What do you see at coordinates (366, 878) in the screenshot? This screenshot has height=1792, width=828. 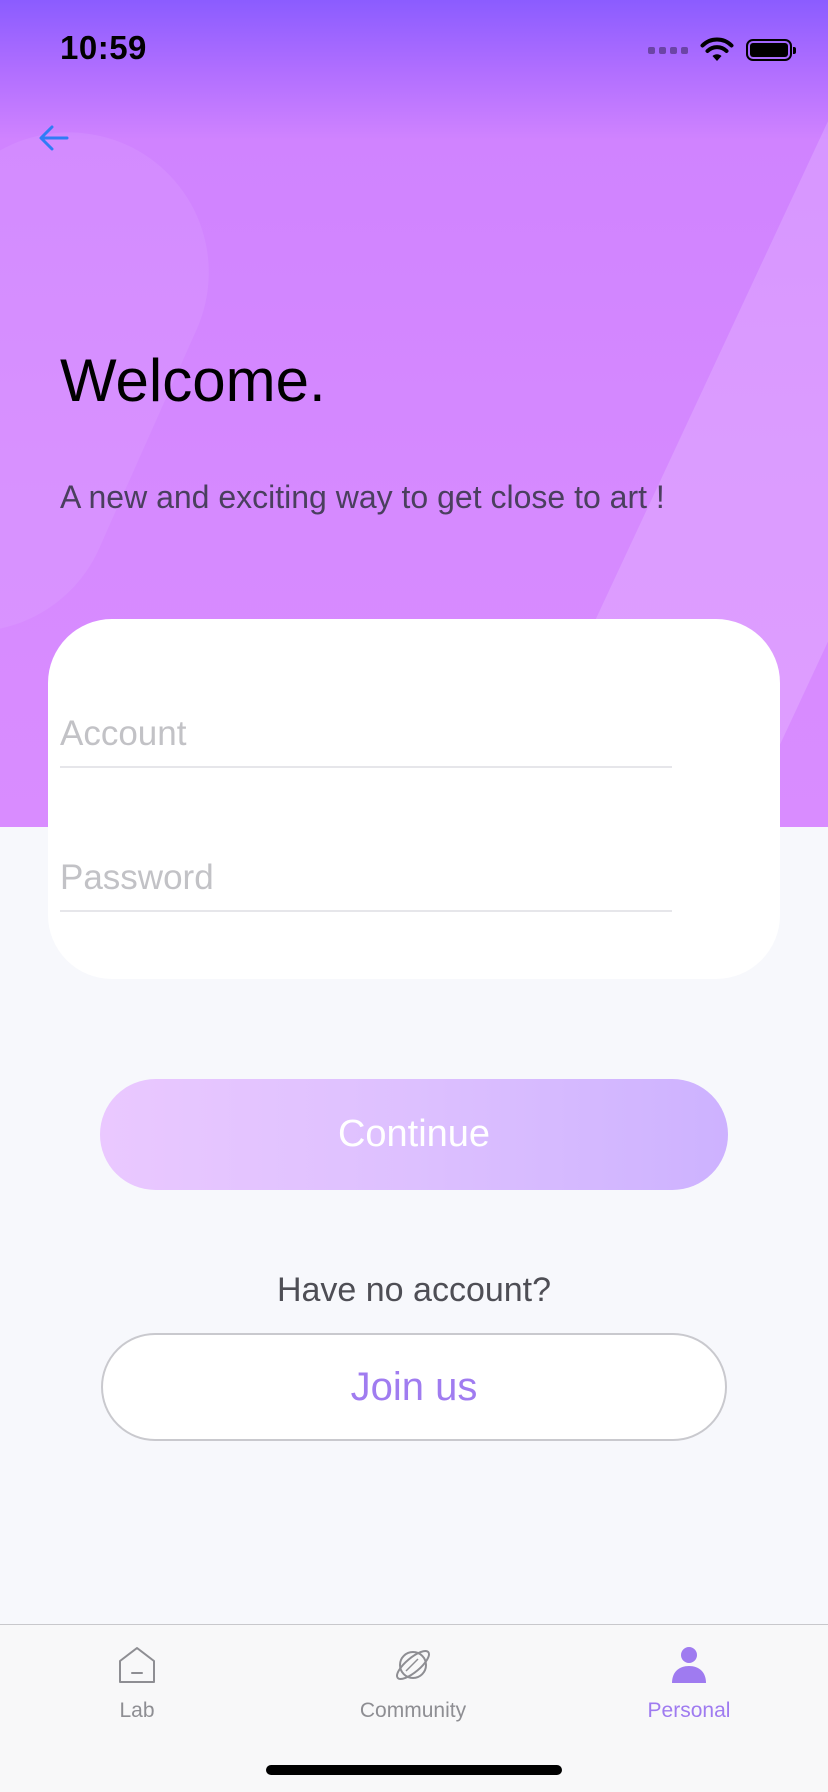 I see `password-input` at bounding box center [366, 878].